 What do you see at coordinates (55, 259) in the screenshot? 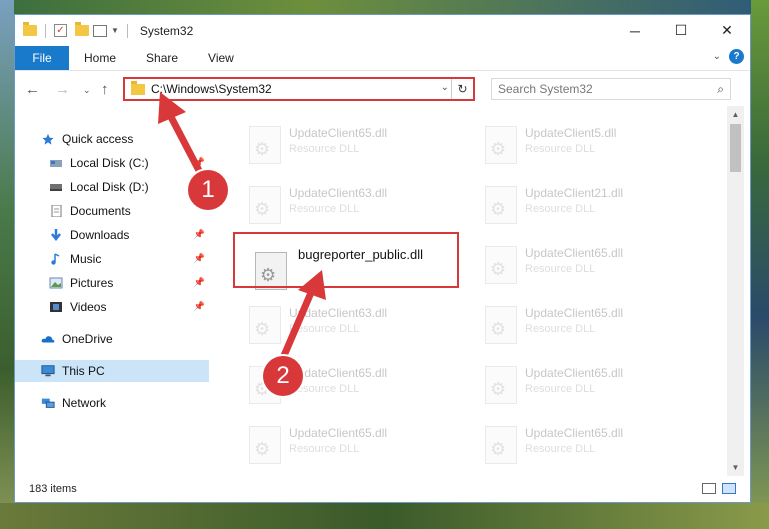
I see `music-icon` at bounding box center [55, 259].